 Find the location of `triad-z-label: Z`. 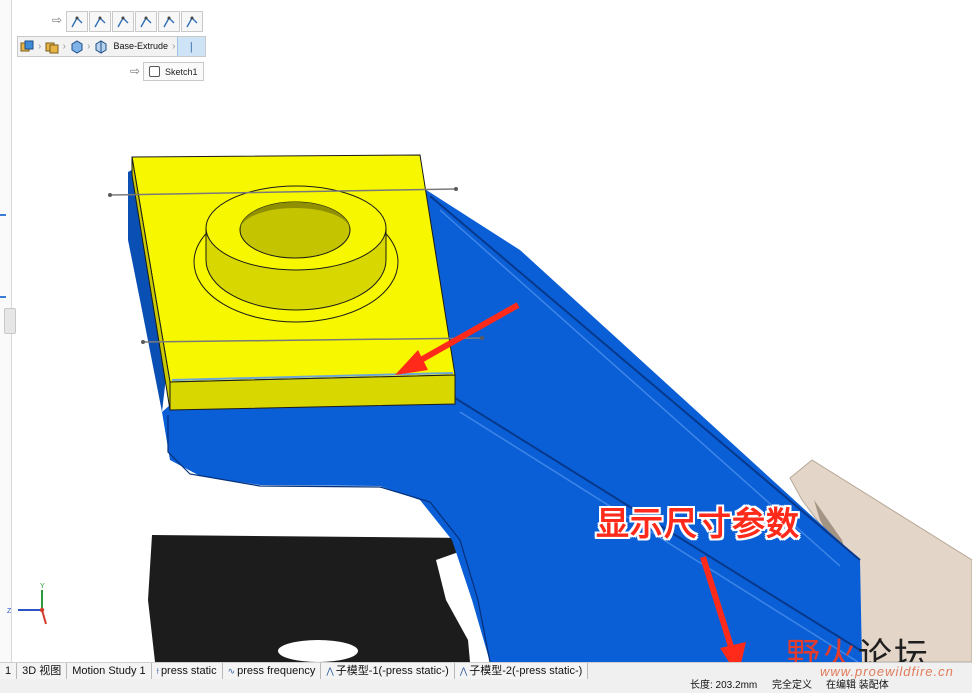

triad-z-label: Z is located at coordinates (9, 611).